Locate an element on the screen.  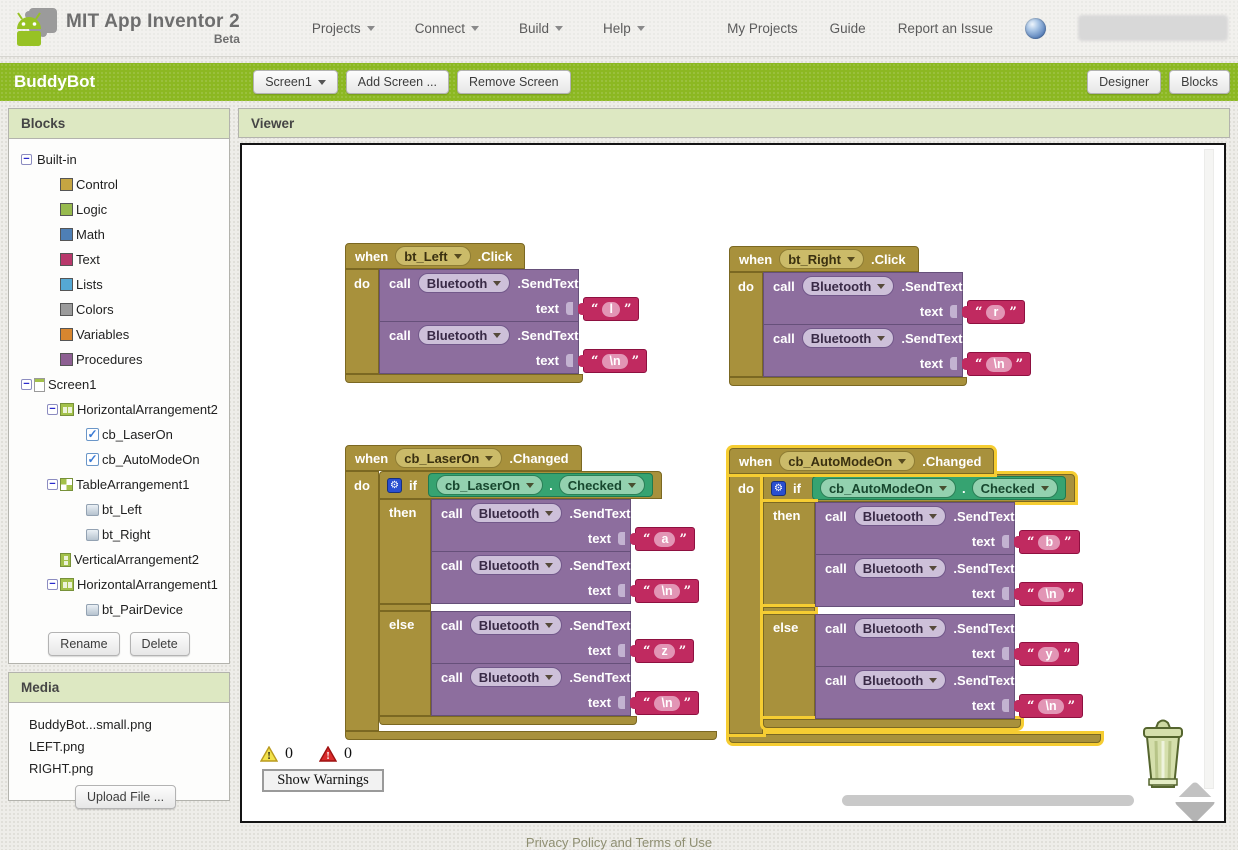
show-warnings-button: Show Warnings is located at coordinates (323, 780).